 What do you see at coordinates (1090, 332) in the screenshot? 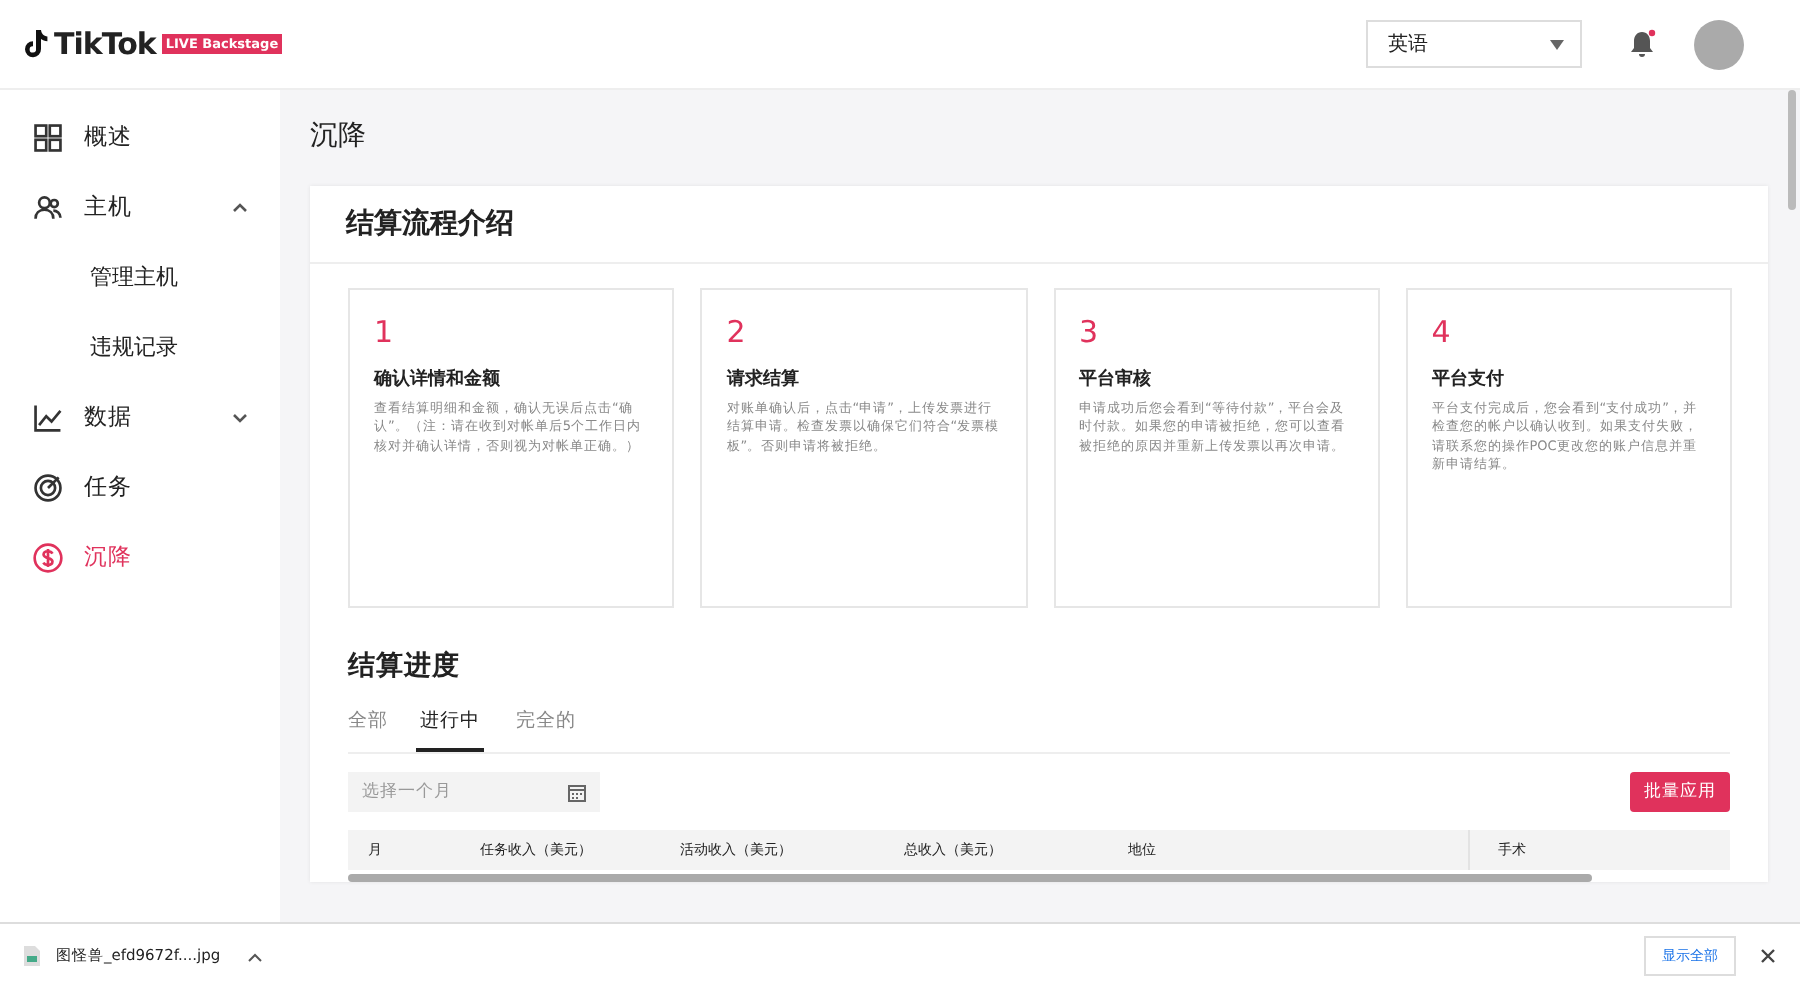
I see `step-number: 3` at bounding box center [1090, 332].